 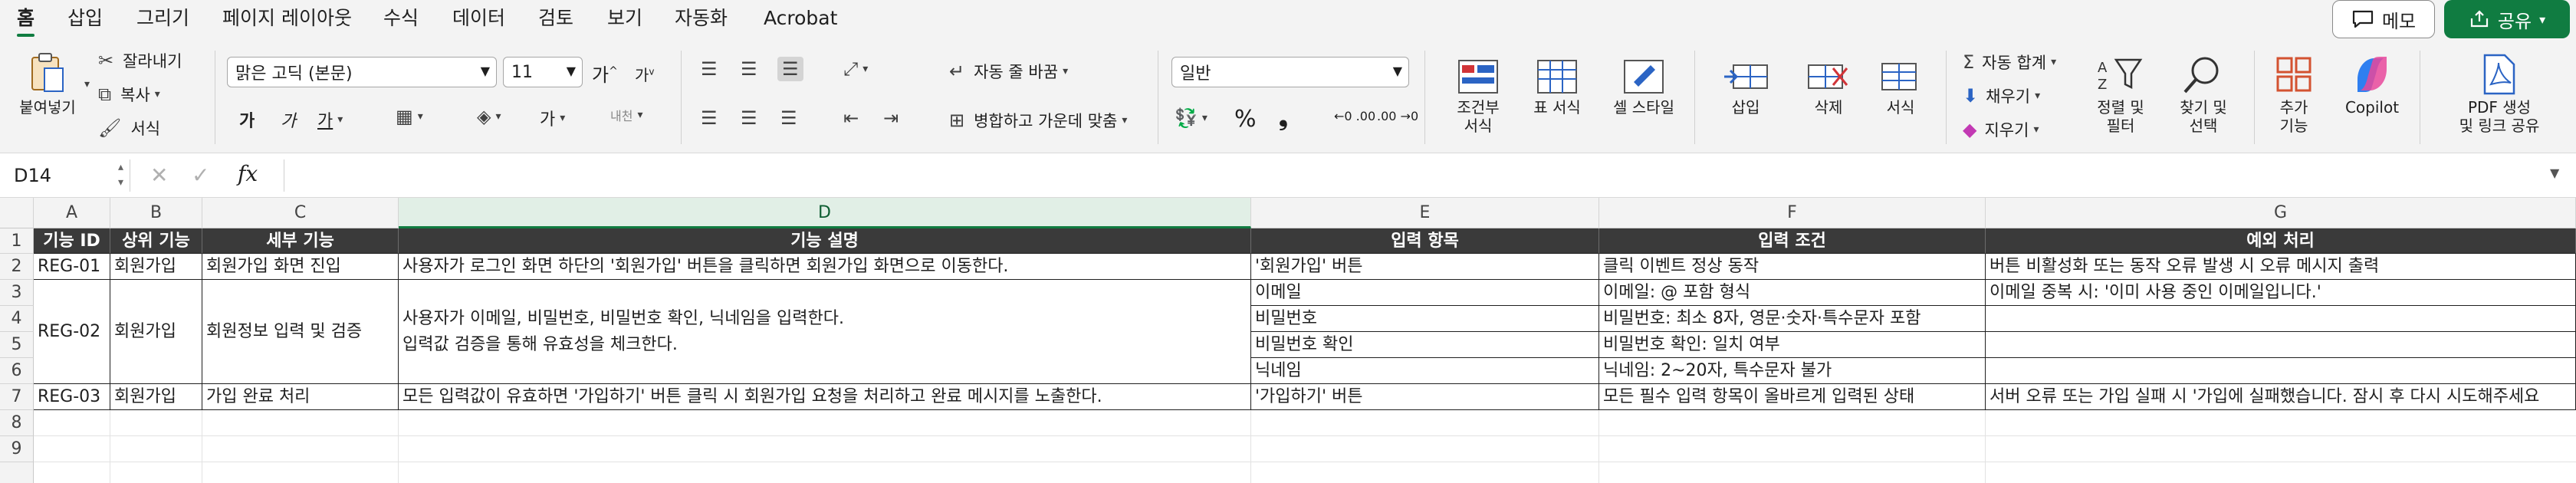 I want to click on select-all-corner, so click(x=17, y=213).